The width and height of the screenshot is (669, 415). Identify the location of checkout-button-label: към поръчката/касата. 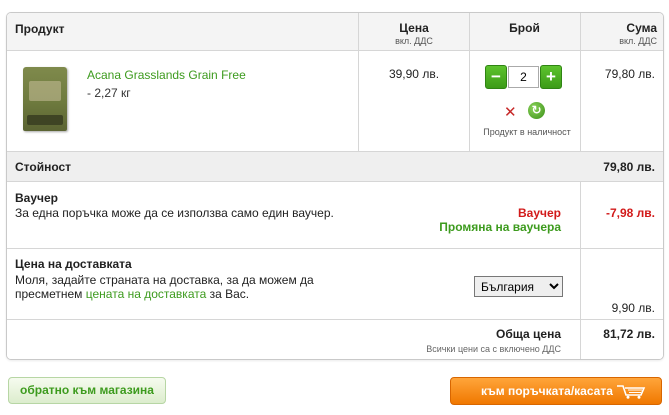
(547, 391).